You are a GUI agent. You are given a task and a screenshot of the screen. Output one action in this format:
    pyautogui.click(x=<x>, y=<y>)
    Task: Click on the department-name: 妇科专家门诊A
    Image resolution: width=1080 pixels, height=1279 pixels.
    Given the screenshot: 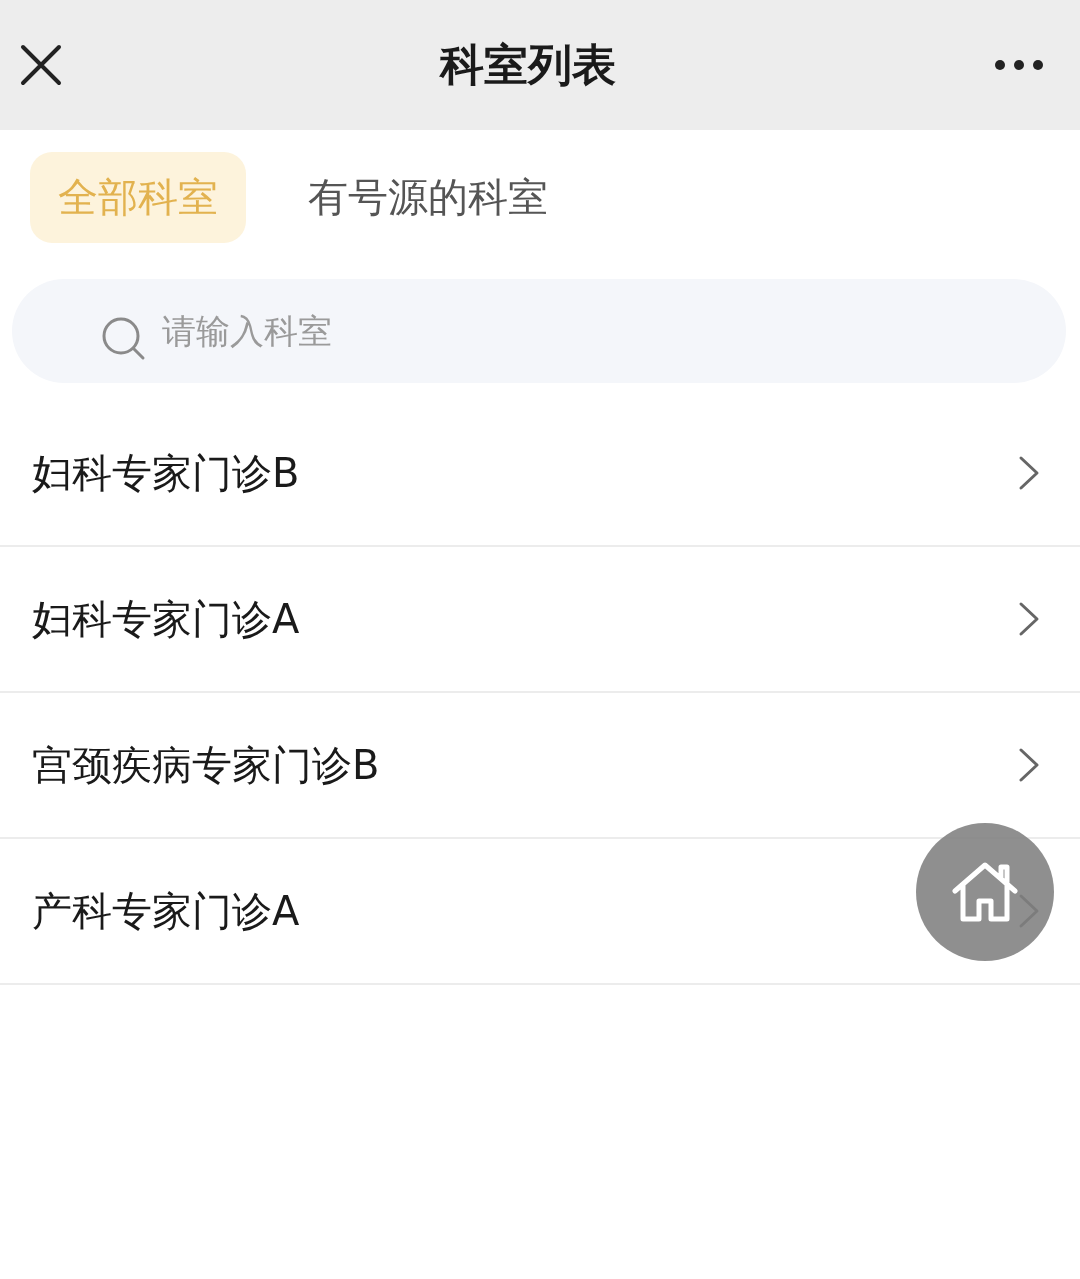 What is the action you would take?
    pyautogui.click(x=166, y=619)
    